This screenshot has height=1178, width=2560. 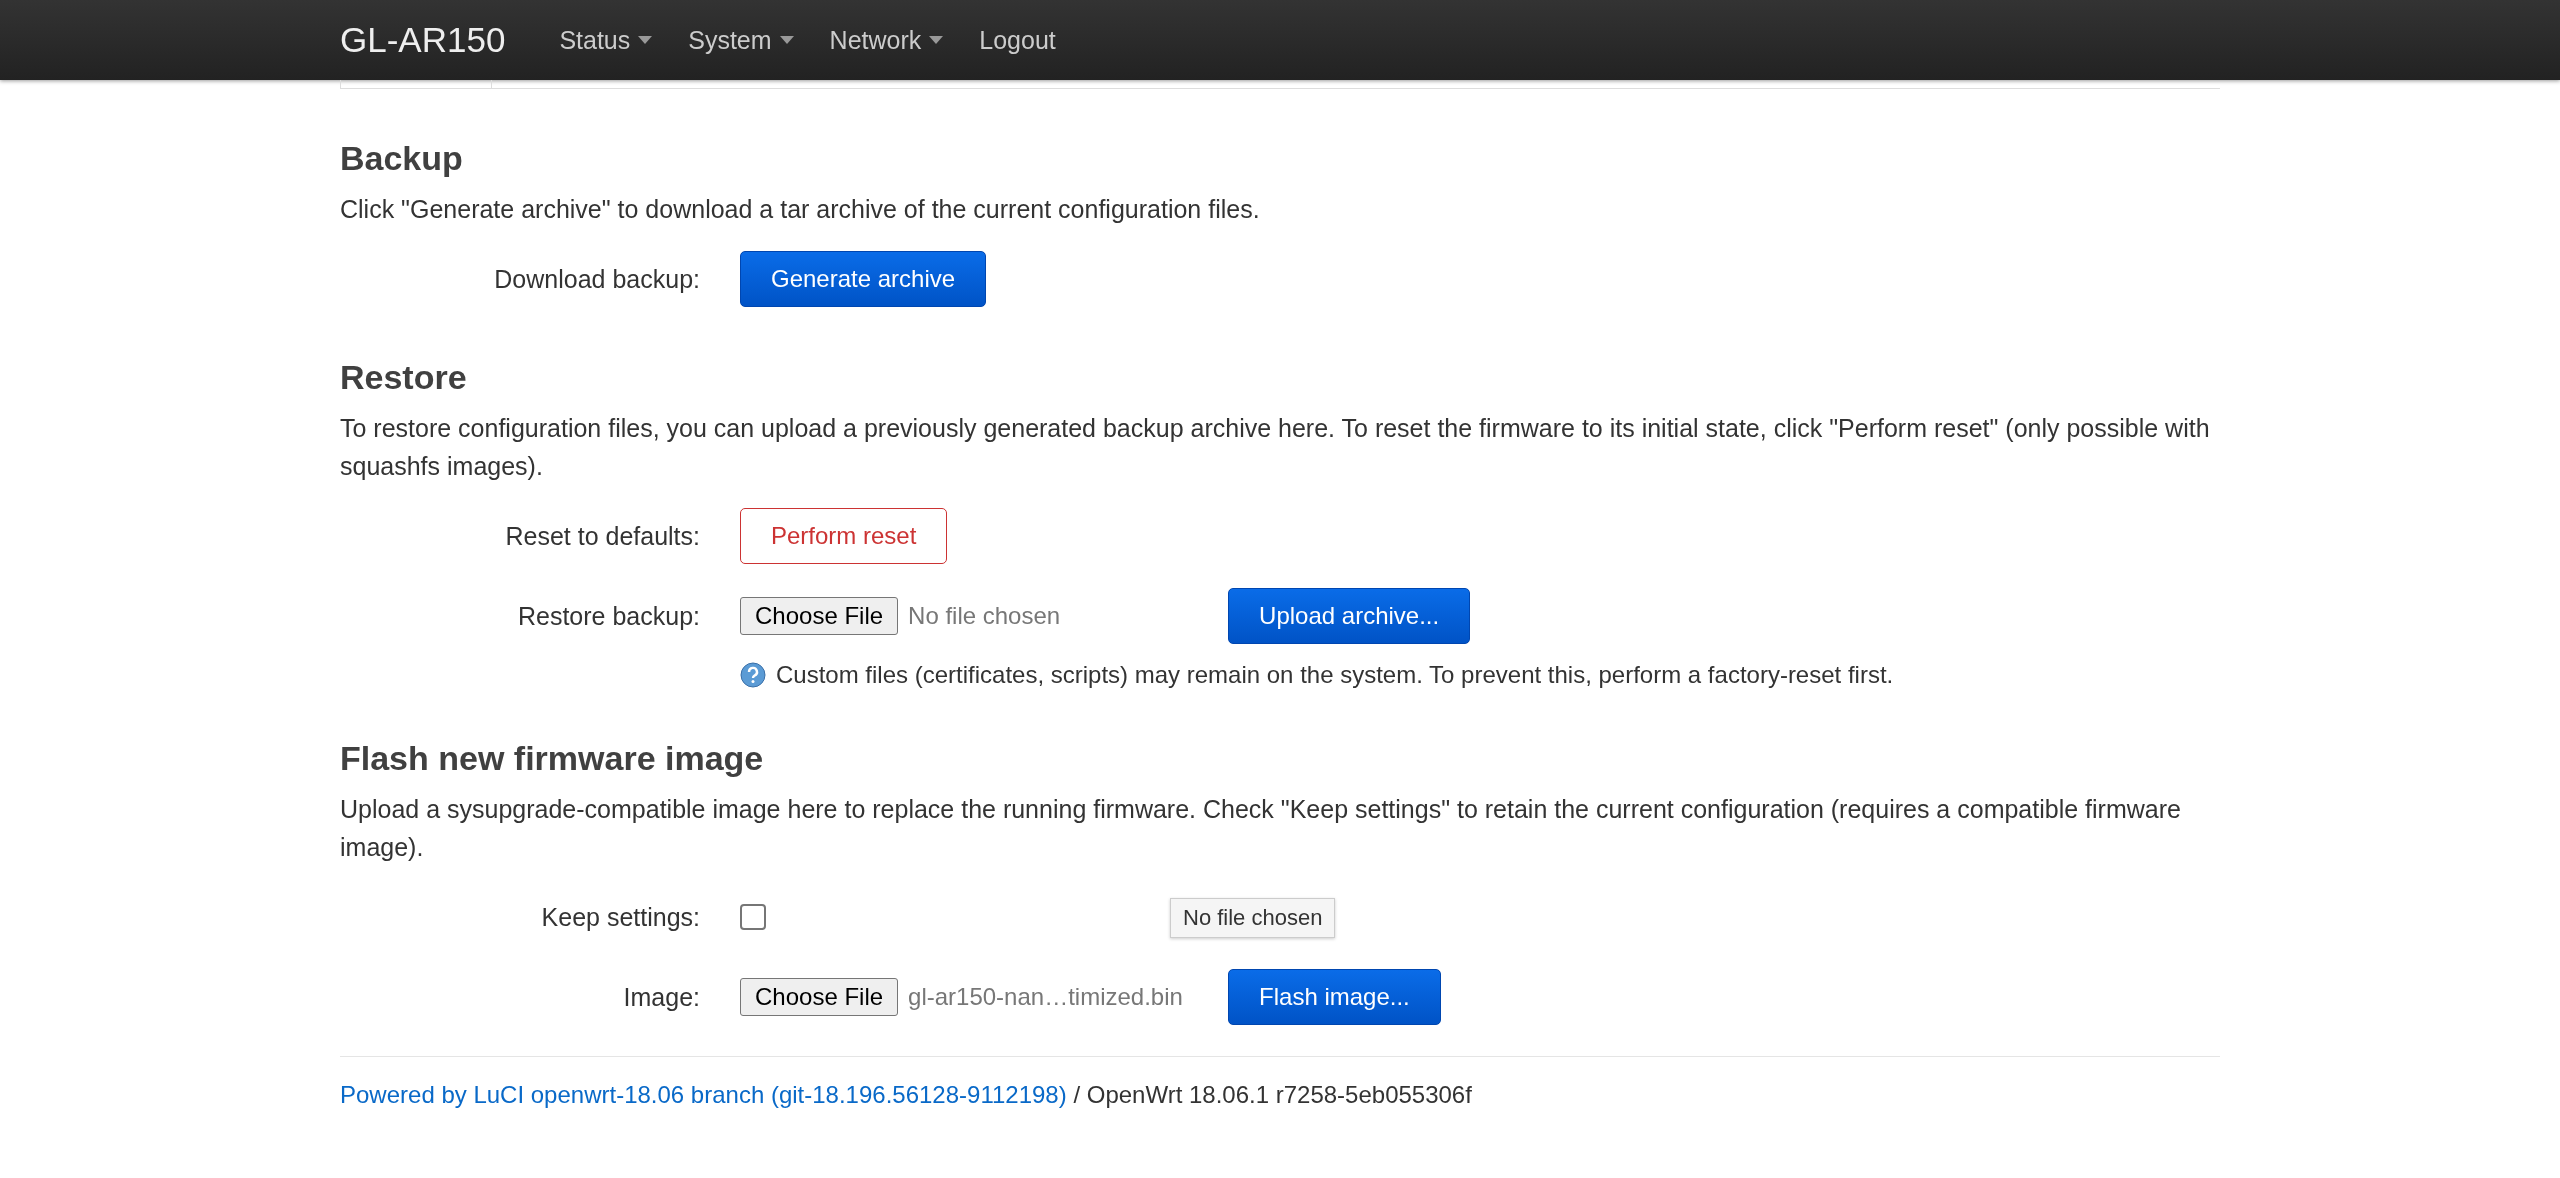 What do you see at coordinates (753, 917) in the screenshot?
I see `checkbox` at bounding box center [753, 917].